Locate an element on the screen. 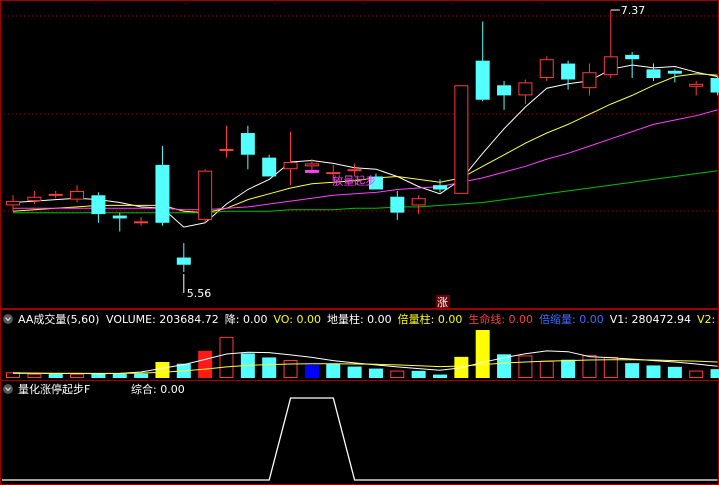 The height and width of the screenshot is (485, 719). signal-marker-bar is located at coordinates (311, 171).